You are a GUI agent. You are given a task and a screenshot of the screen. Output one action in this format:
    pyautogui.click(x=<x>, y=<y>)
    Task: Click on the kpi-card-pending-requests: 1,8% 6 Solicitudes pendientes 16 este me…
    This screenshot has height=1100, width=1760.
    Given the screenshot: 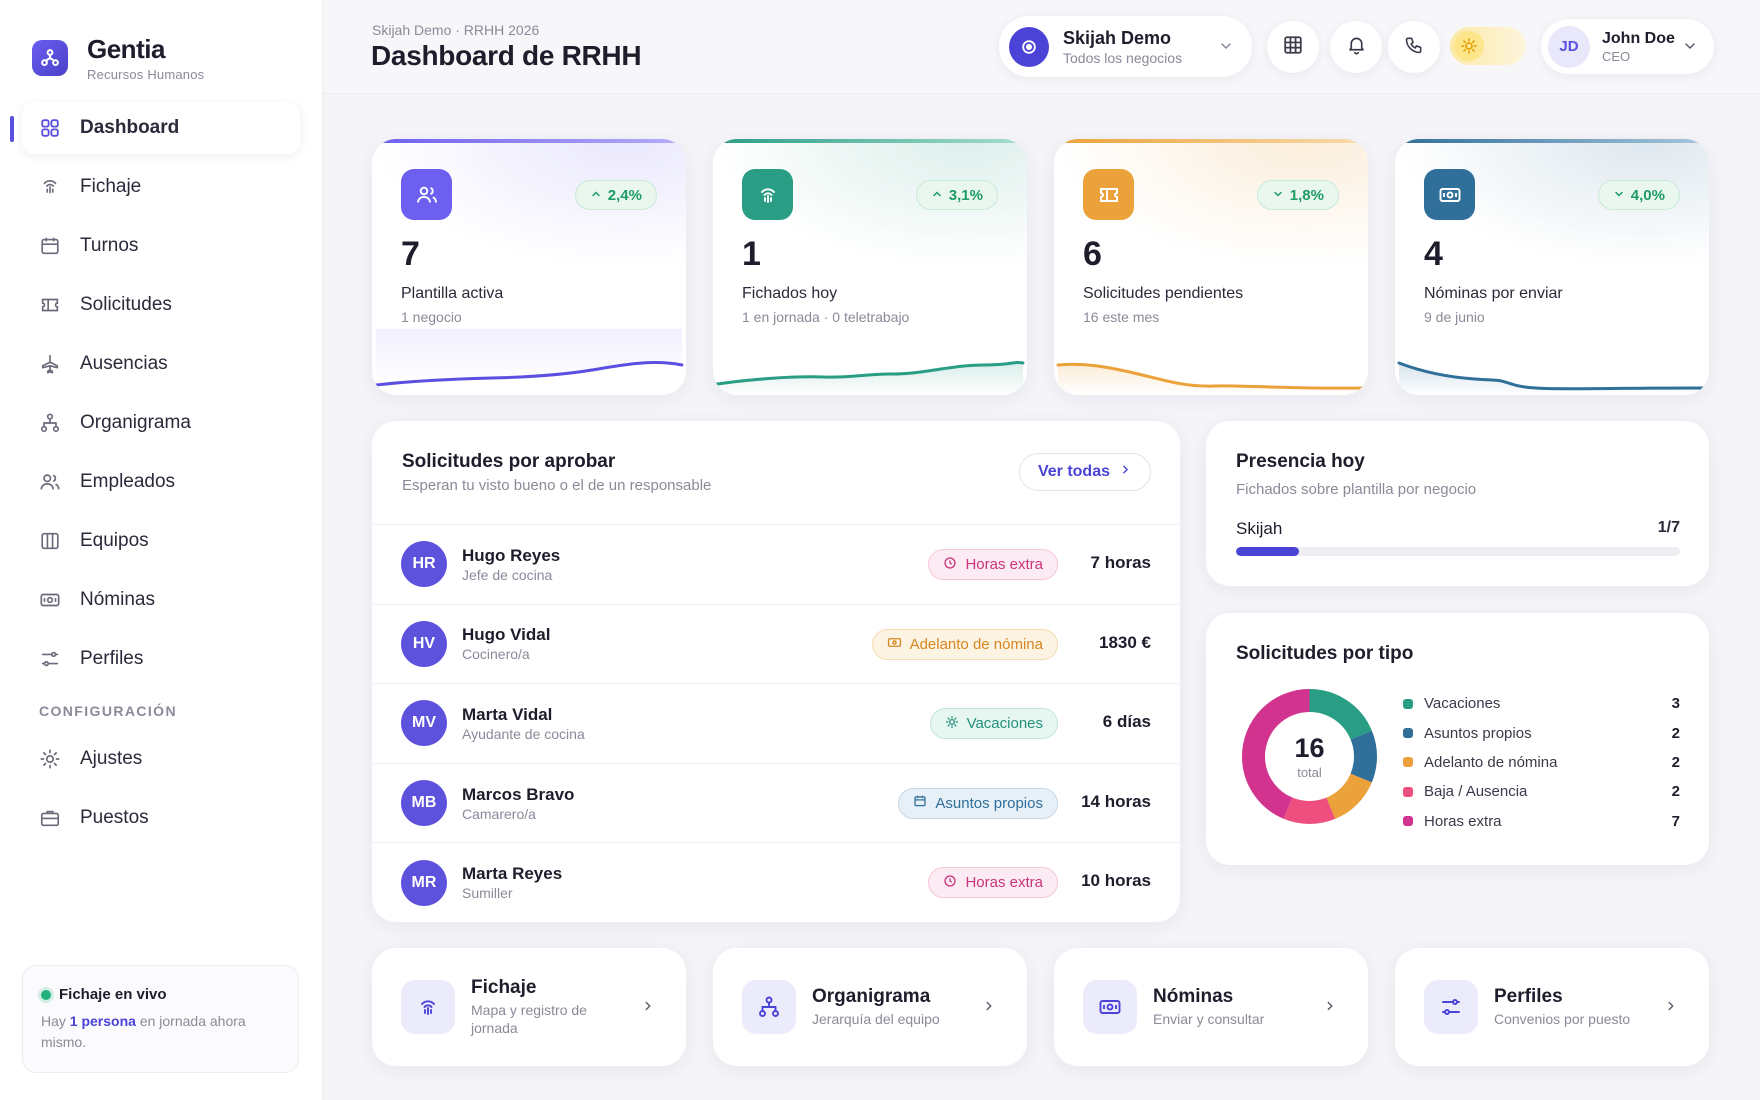 What is the action you would take?
    pyautogui.click(x=1211, y=267)
    